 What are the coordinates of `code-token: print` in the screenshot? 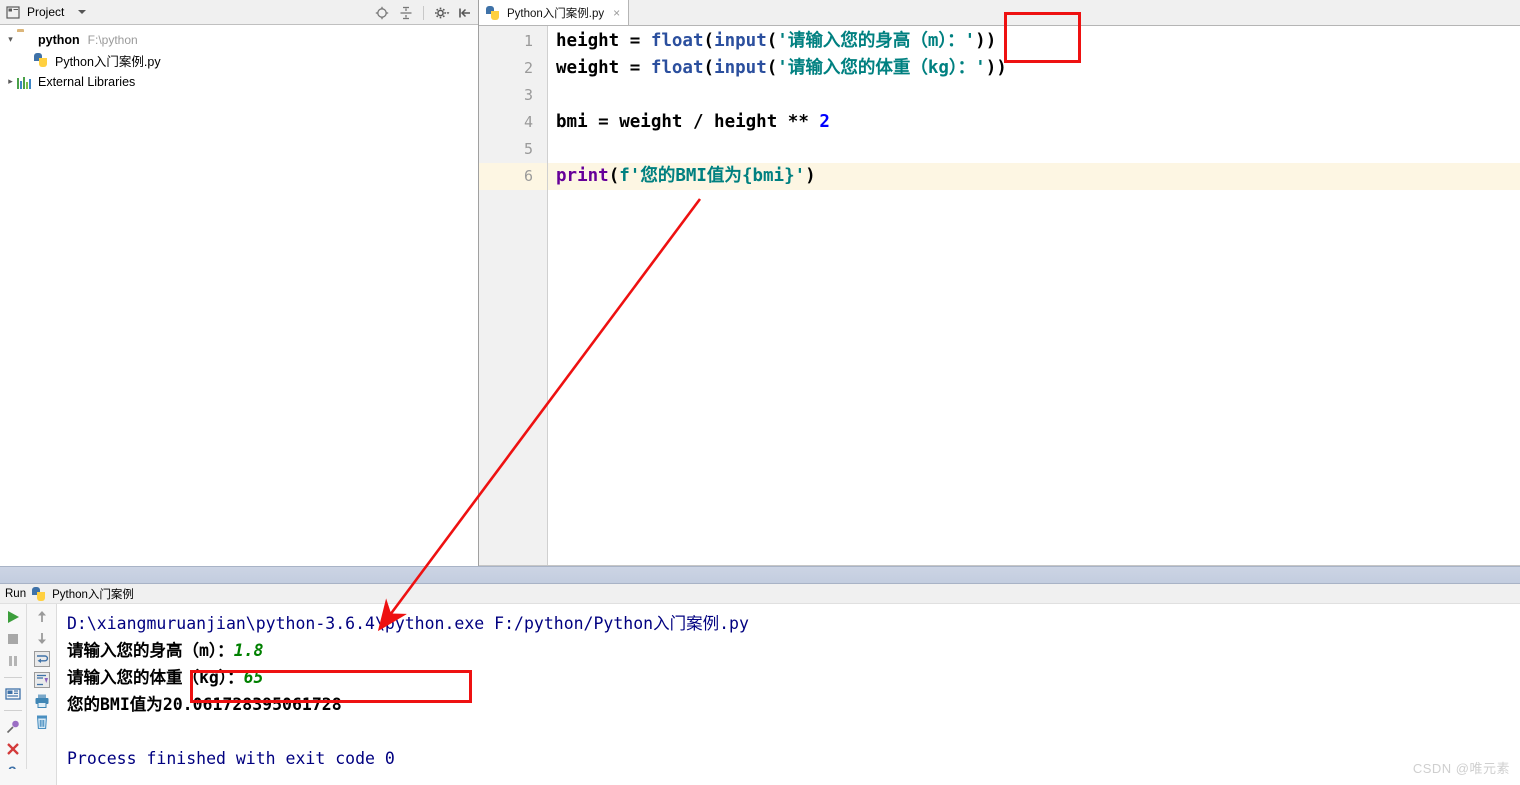 It's located at (582, 176).